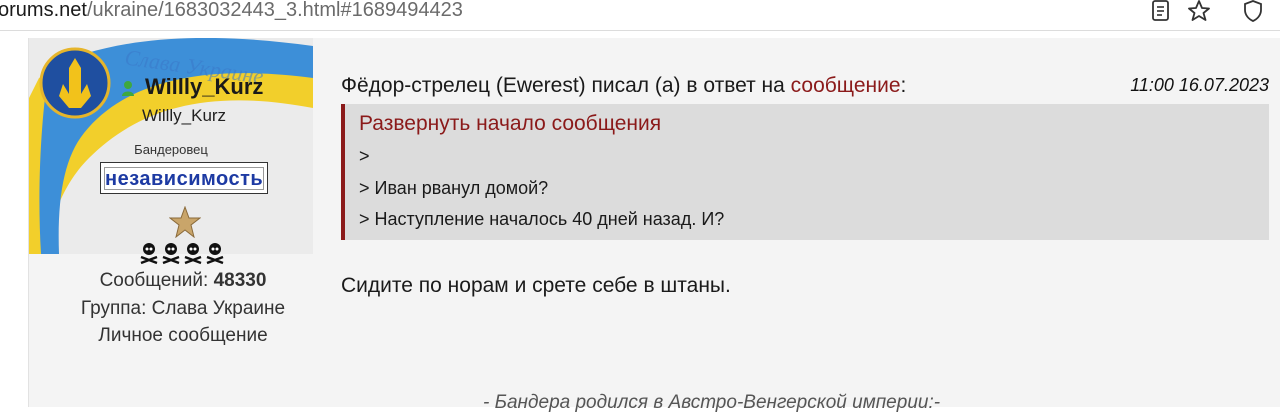 This screenshot has width=1280, height=414. I want to click on author-rank: Бандеровец, so click(171, 149).